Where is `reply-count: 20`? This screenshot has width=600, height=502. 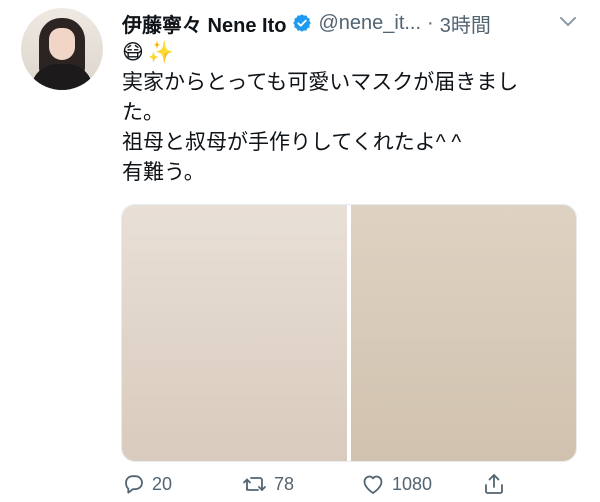
reply-count: 20 is located at coordinates (162, 483).